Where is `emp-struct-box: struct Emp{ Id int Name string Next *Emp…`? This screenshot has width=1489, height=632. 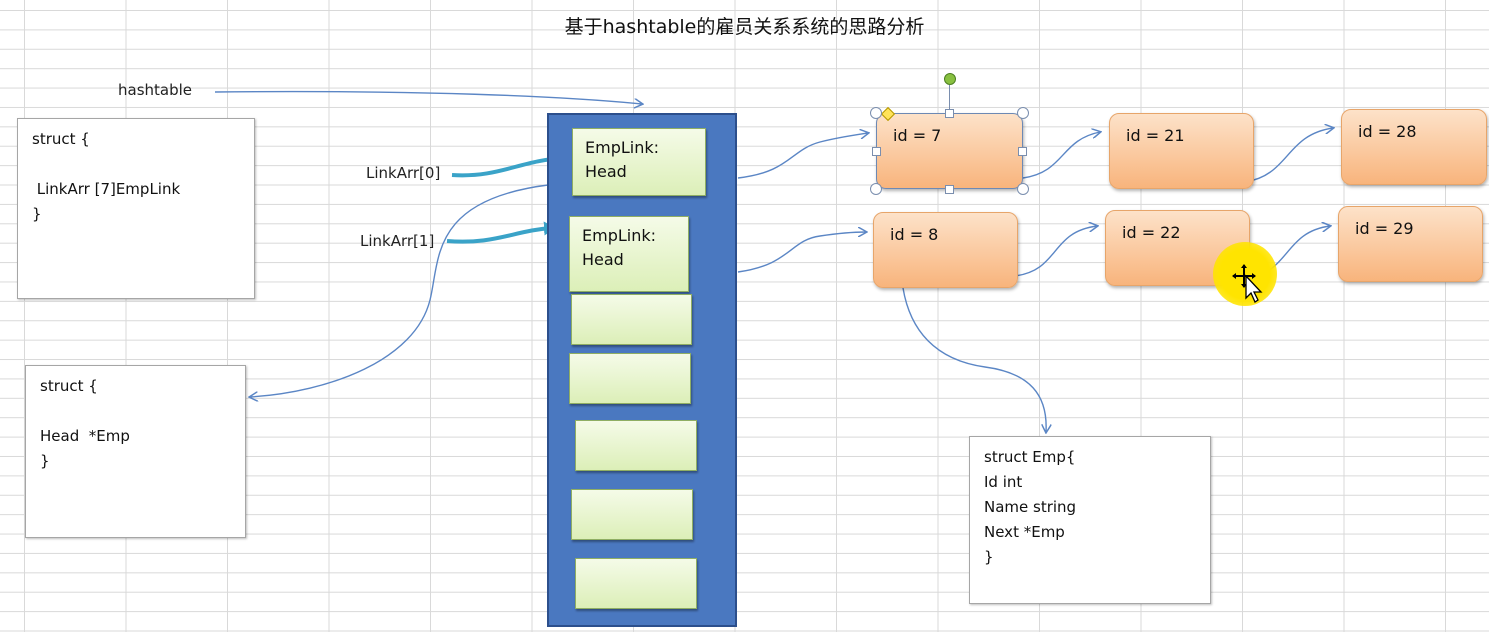 emp-struct-box: struct Emp{ Id int Name string Next *Emp… is located at coordinates (1090, 520).